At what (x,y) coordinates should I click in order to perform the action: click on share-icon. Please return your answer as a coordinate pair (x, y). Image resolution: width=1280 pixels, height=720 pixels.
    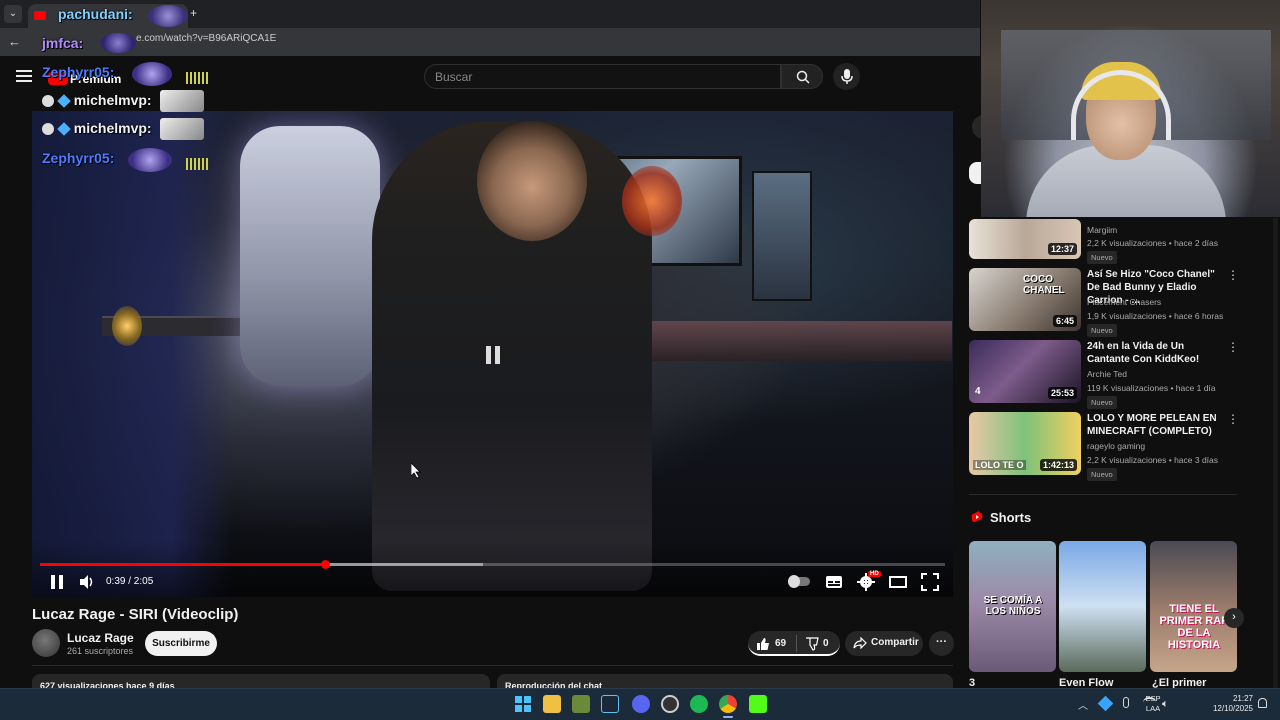
    Looking at the image, I should click on (860, 643).